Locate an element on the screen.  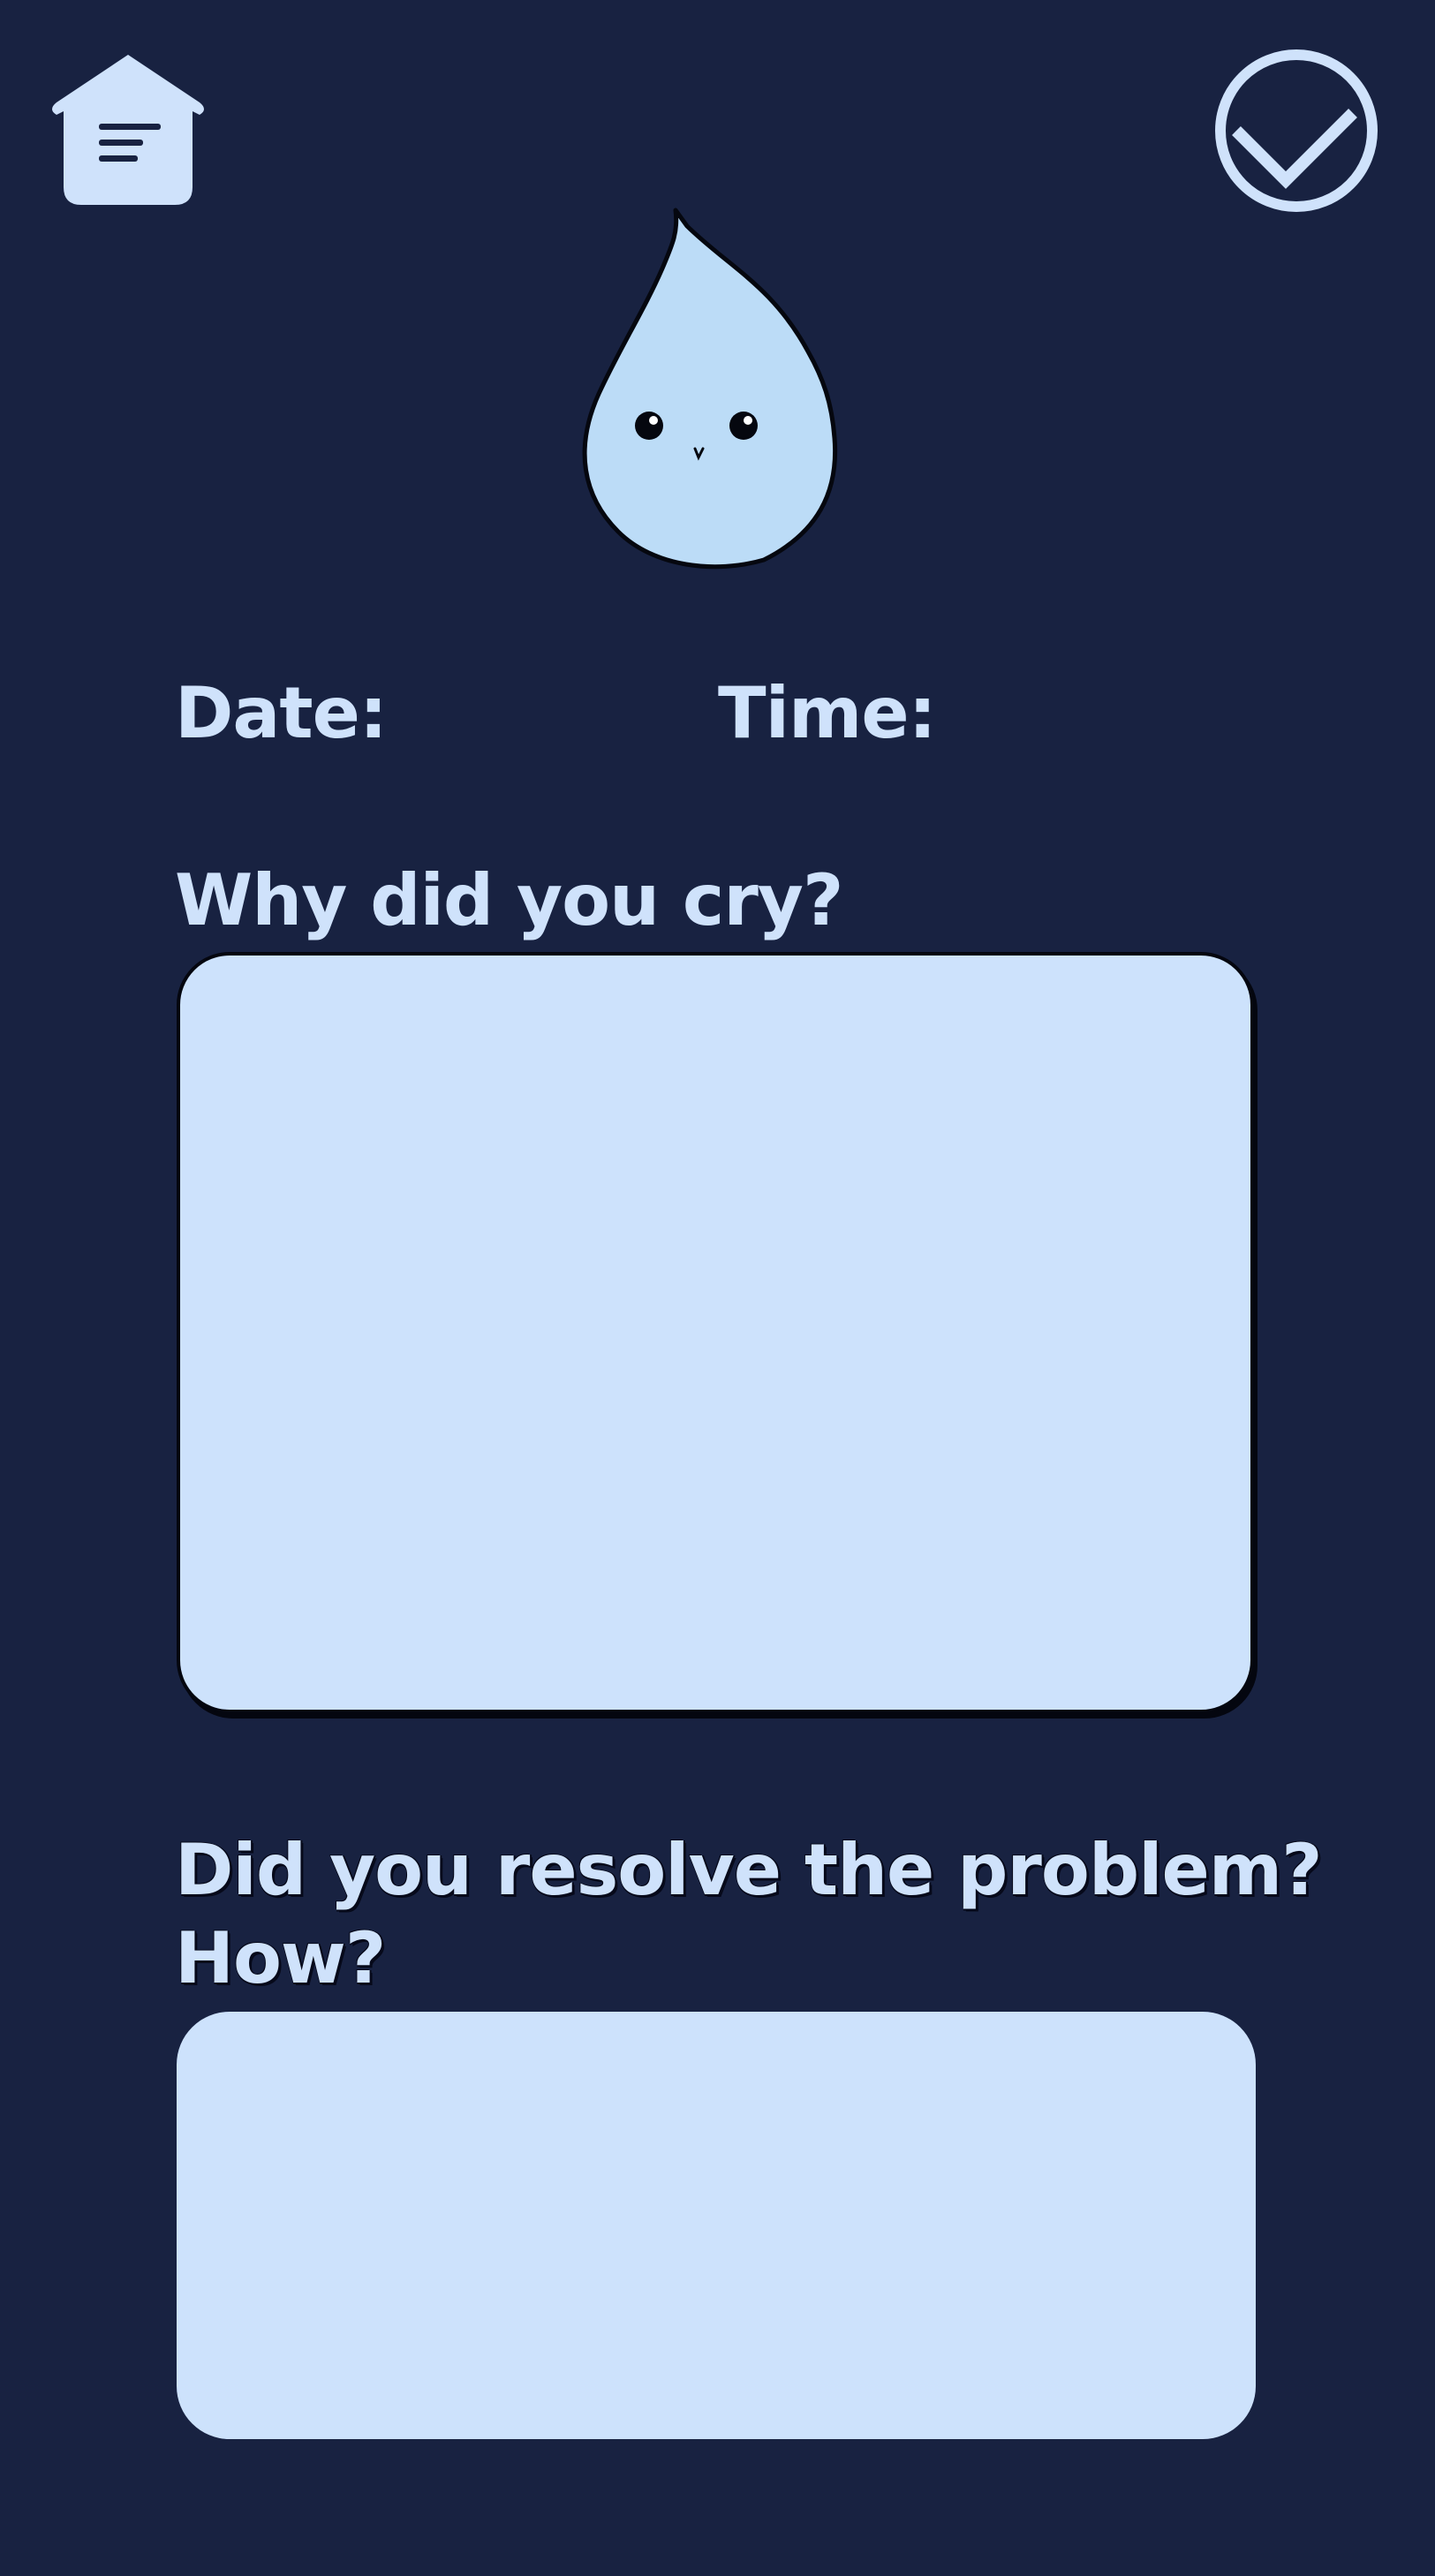
resolve-problem-label: Did you resolve the problem? How? is located at coordinates (749, 1914).